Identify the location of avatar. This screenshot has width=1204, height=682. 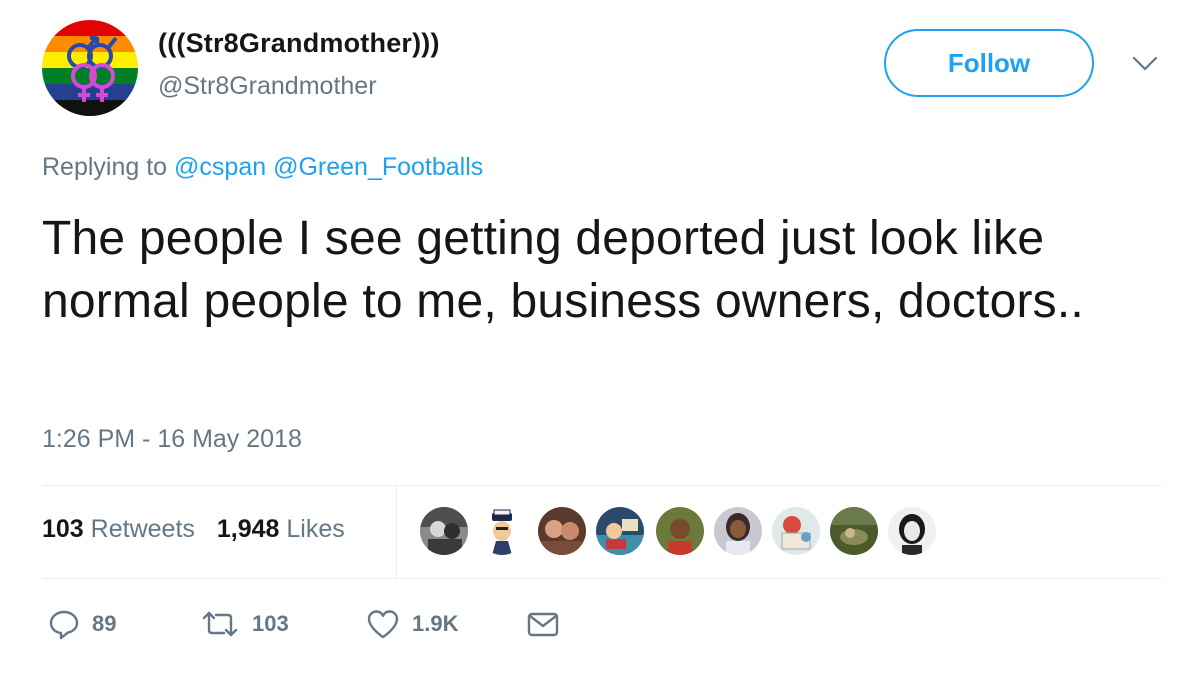
(90, 68).